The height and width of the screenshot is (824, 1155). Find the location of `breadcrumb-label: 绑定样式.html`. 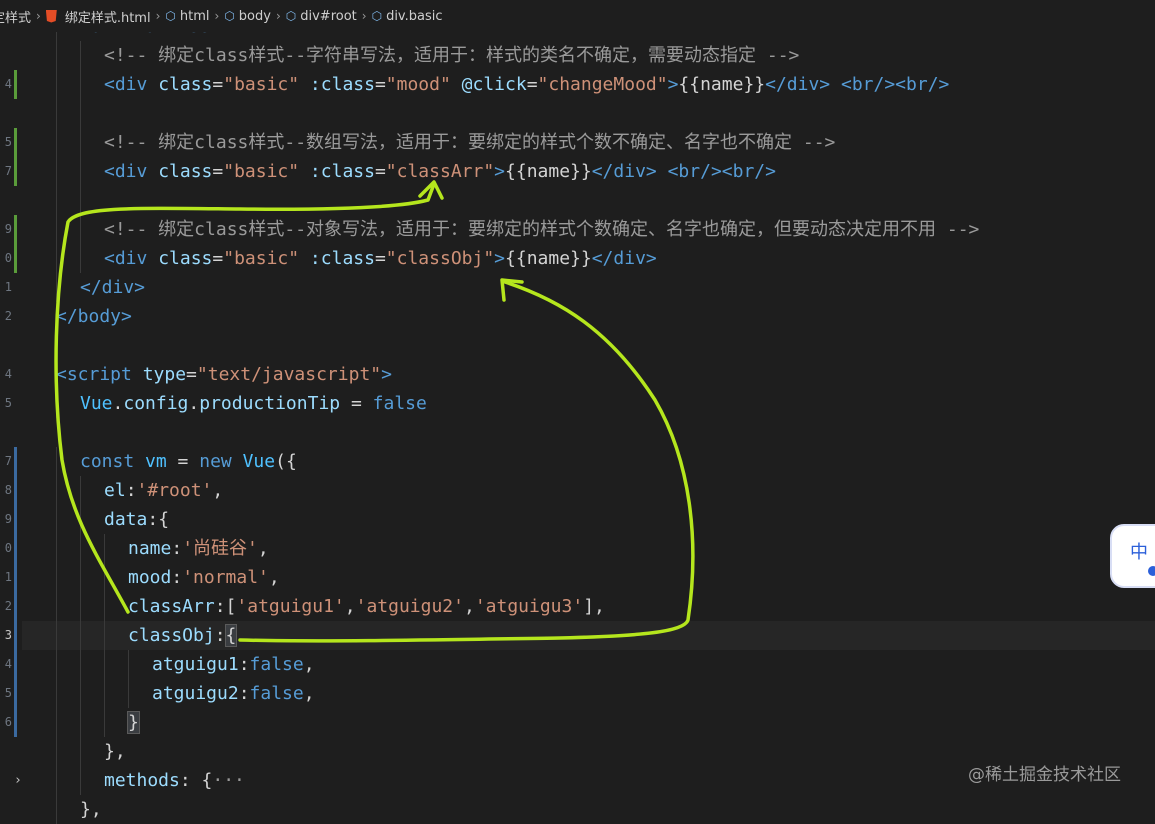

breadcrumb-label: 绑定样式.html is located at coordinates (107, 18).